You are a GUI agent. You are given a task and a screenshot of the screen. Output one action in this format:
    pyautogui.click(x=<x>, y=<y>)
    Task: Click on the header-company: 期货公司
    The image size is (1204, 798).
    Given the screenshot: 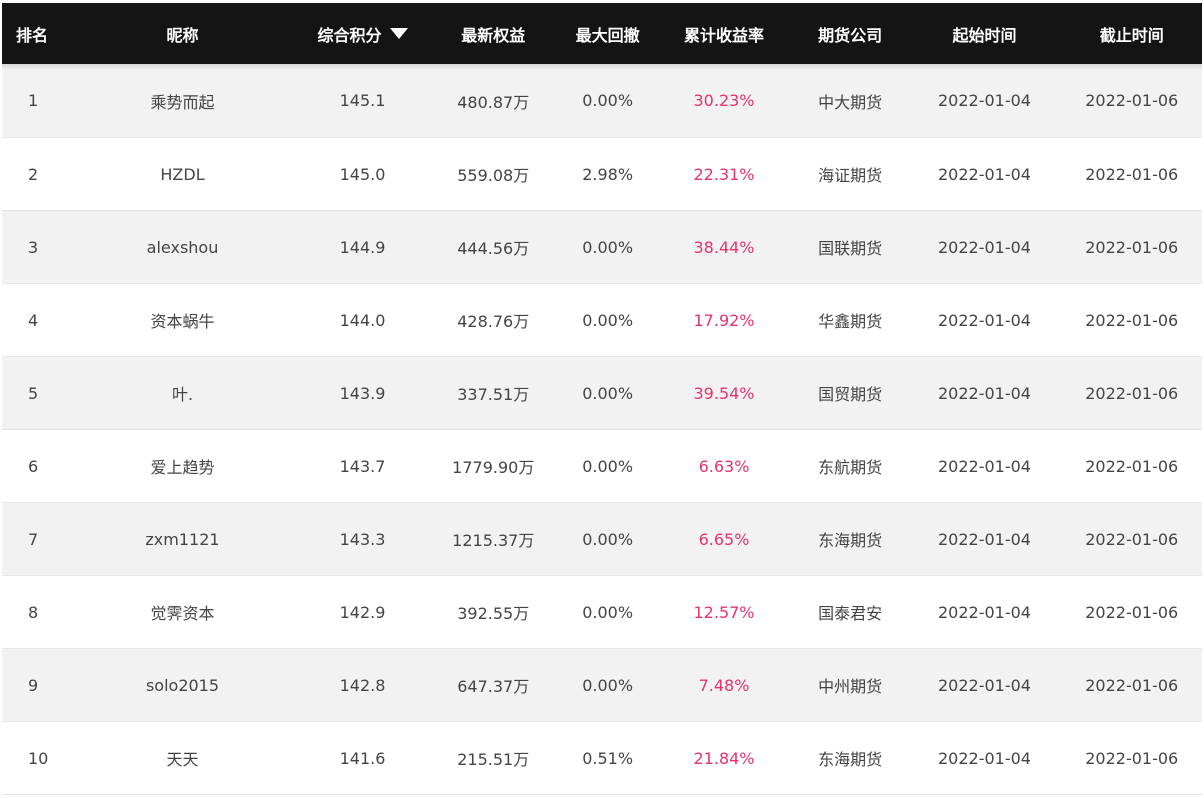 What is the action you would take?
    pyautogui.click(x=850, y=33)
    